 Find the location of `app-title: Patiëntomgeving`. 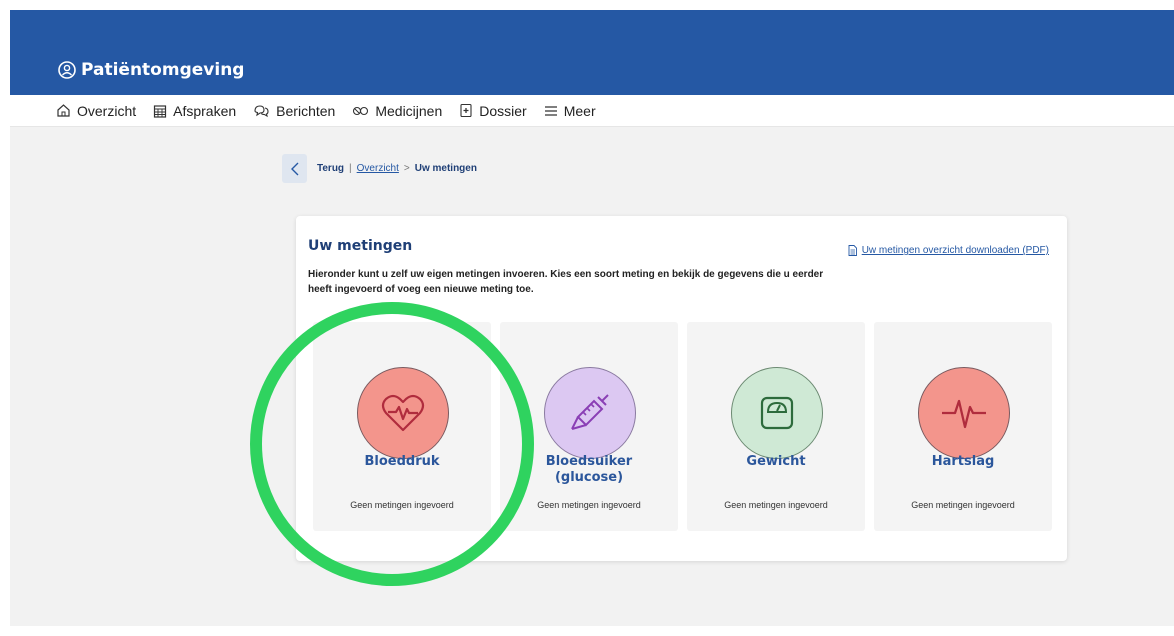

app-title: Patiëntomgeving is located at coordinates (163, 70).